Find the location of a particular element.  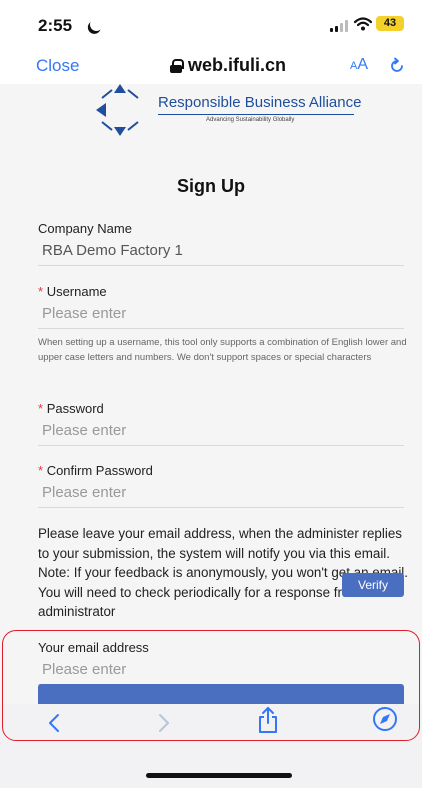

confirm-password-input: Please enter is located at coordinates (221, 494).